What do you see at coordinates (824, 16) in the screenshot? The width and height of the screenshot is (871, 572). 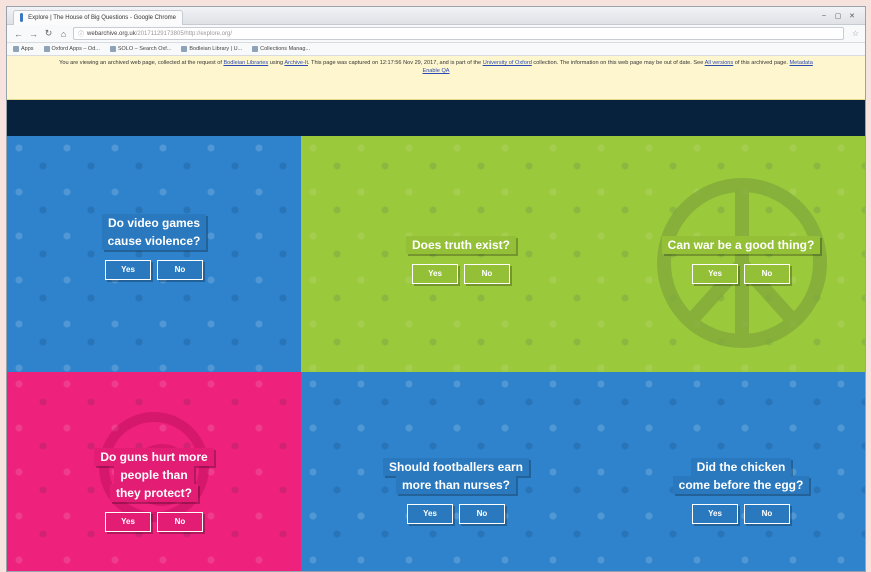 I see `minimize-button: –` at bounding box center [824, 16].